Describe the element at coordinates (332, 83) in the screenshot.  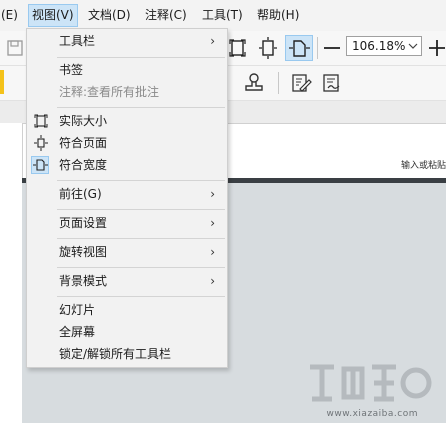
I see `signature-icon` at that location.